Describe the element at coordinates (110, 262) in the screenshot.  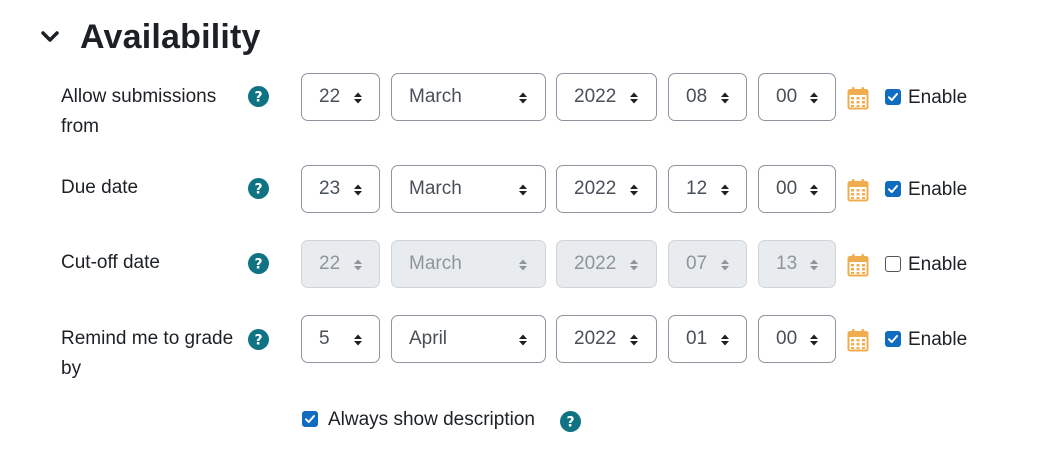
I see `cut-off-date-label: Cut-off date` at that location.